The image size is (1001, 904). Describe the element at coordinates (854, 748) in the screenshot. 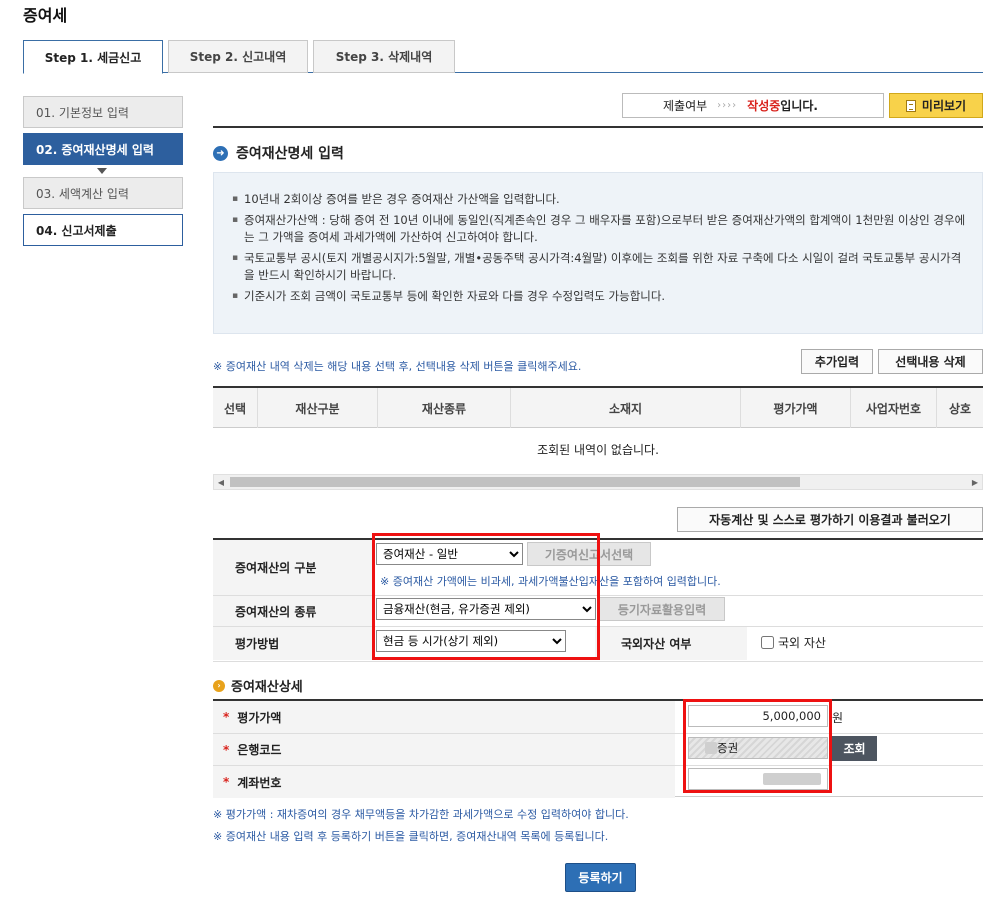

I see `bank-lookup-button: 조회` at that location.